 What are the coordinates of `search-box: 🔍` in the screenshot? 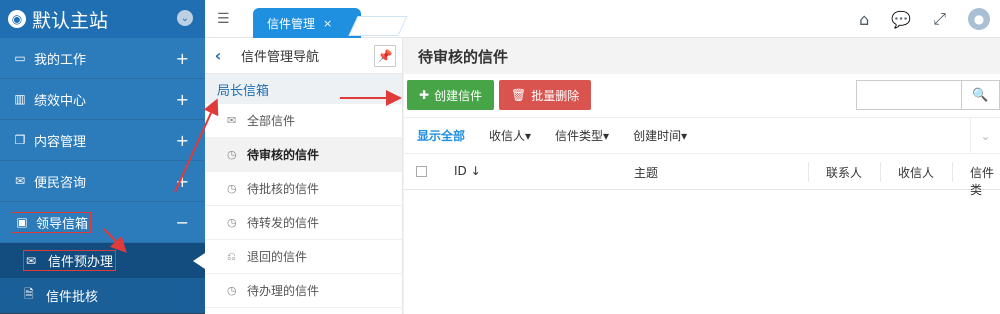 It's located at (928, 95).